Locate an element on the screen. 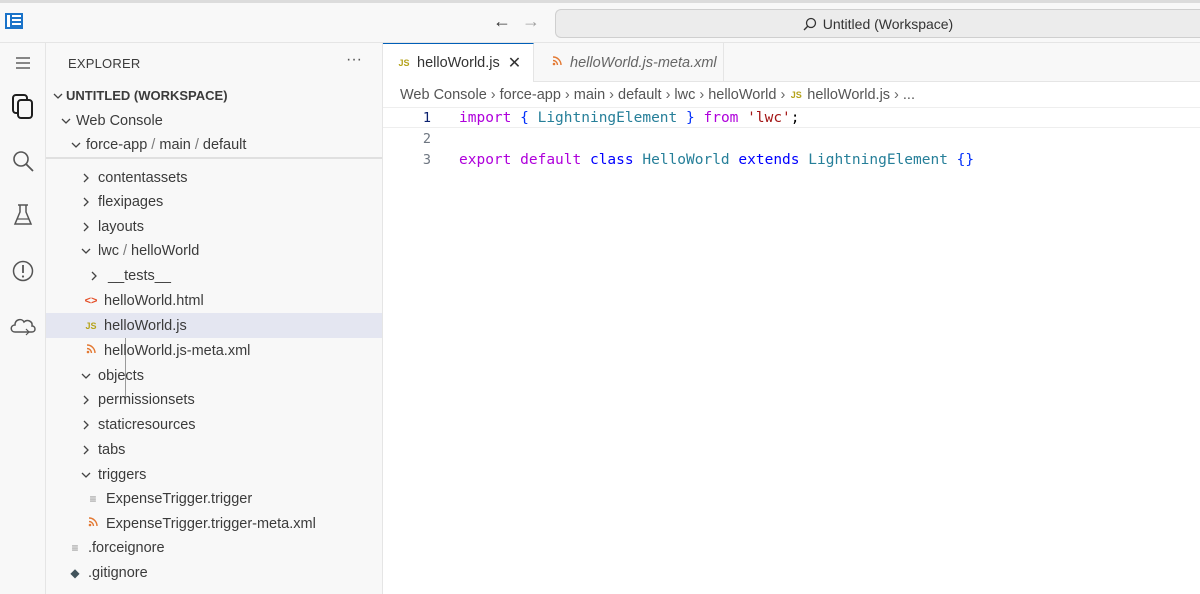 The width and height of the screenshot is (1200, 594). tree-folder: __tests__ is located at coordinates (214, 275).